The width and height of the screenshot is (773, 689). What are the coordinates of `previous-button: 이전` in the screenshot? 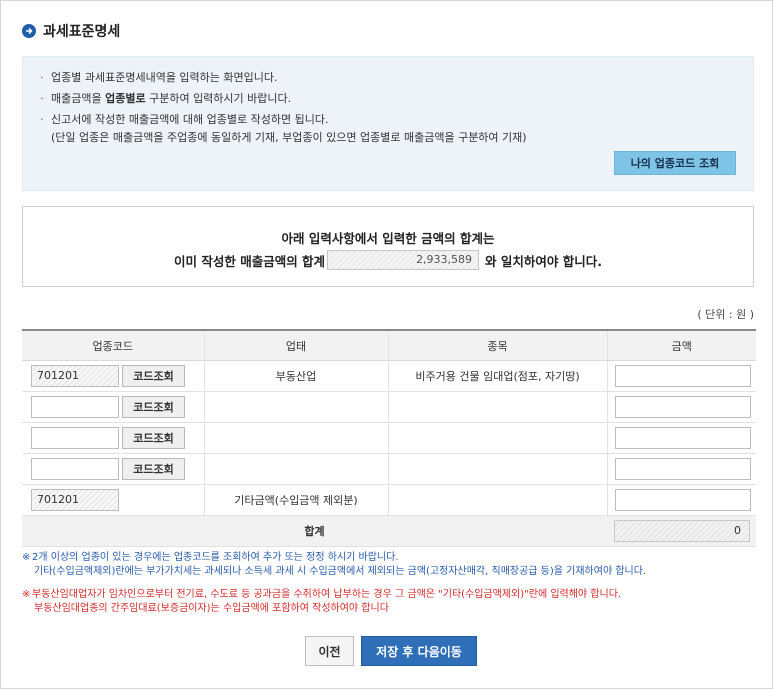 It's located at (329, 651).